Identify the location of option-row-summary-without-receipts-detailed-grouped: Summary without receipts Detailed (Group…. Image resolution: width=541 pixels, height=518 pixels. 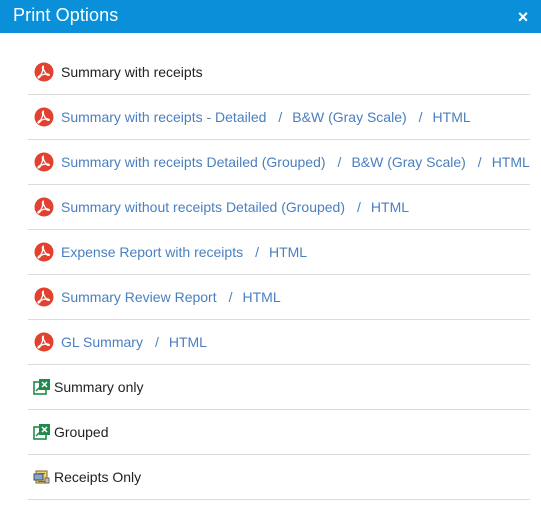
(279, 207).